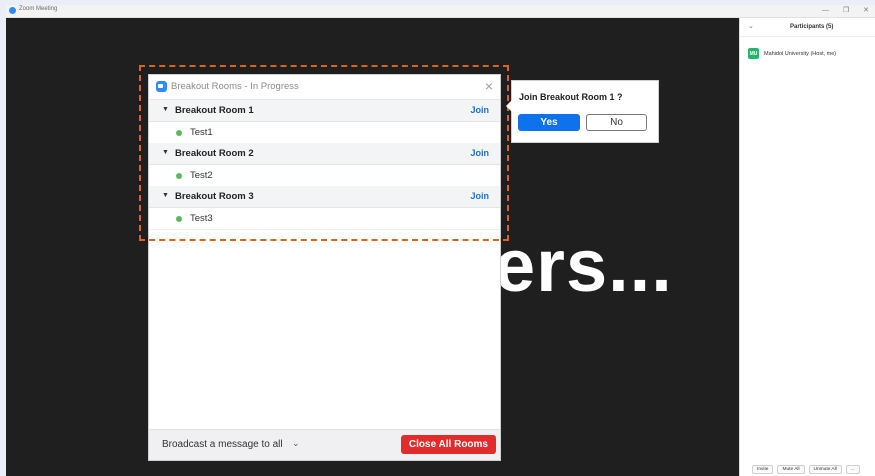  I want to click on collapse-icon: ⌄, so click(751, 26).